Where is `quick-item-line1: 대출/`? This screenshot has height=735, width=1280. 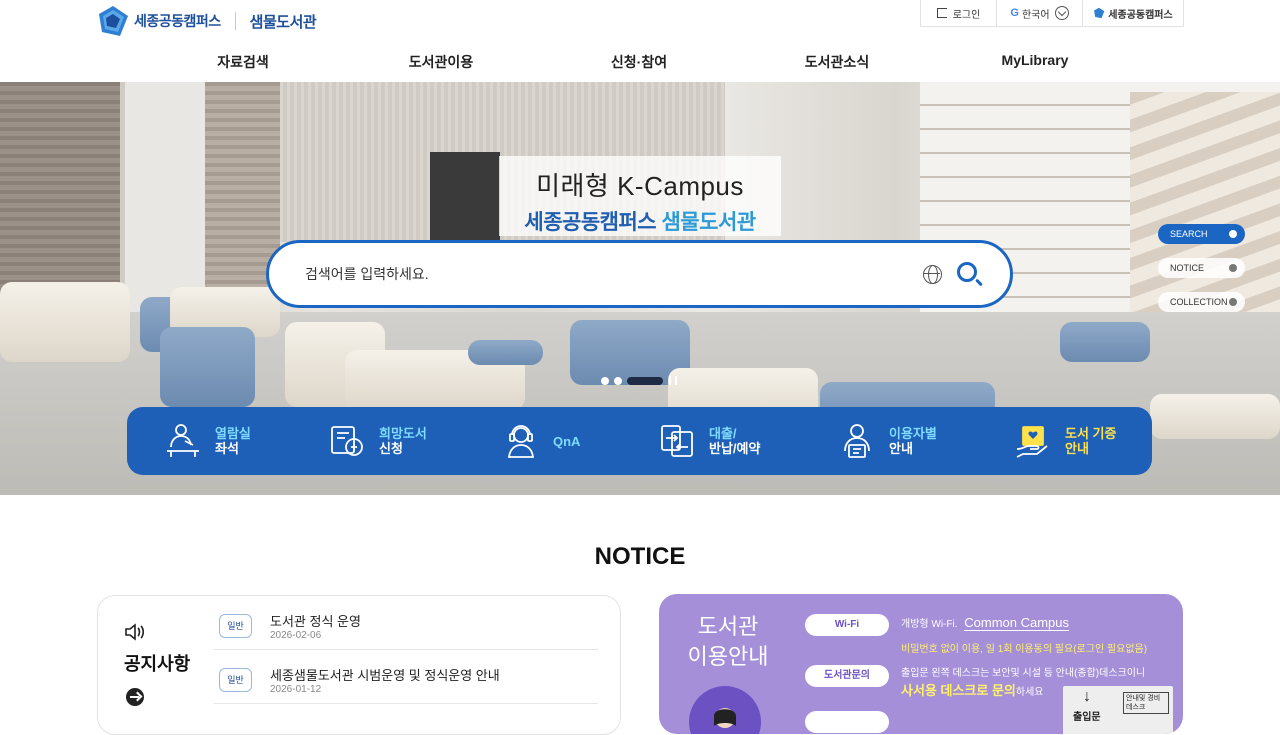
quick-item-line1: 대출/ is located at coordinates (723, 433).